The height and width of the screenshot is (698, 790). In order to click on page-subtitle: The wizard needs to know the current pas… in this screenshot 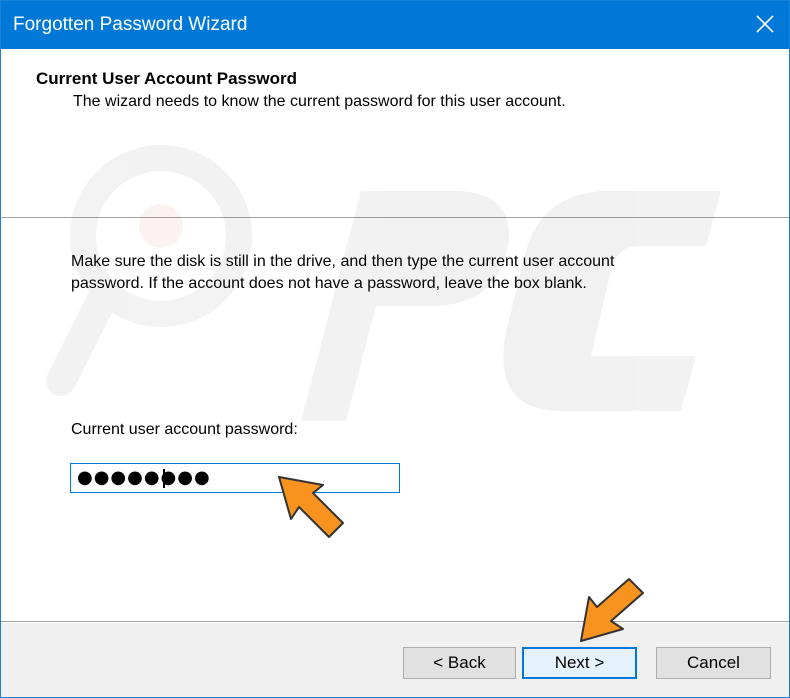, I will do `click(319, 101)`.